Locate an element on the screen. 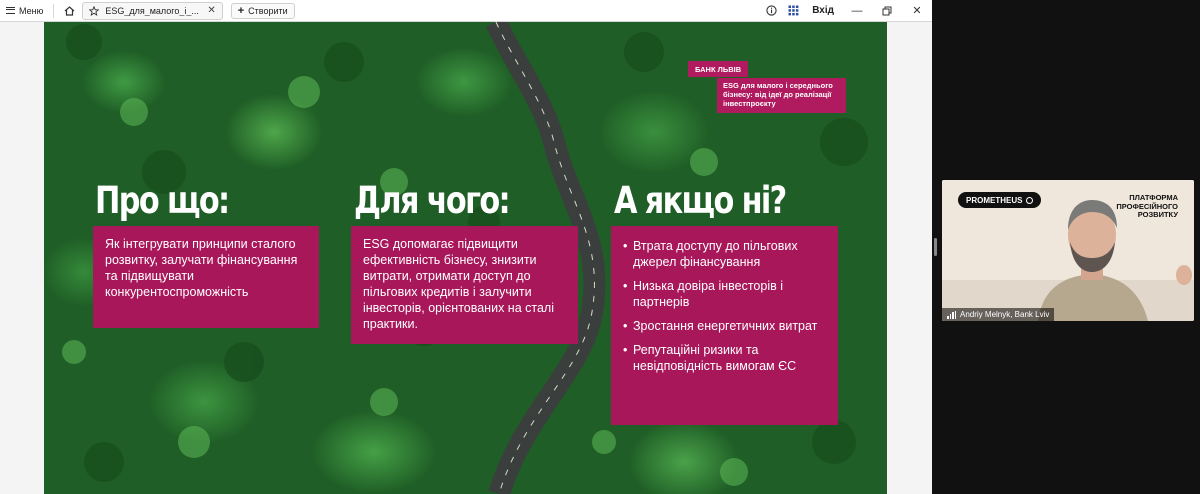 The image size is (1200, 494). close-window-icon: ✕ is located at coordinates (917, 11).